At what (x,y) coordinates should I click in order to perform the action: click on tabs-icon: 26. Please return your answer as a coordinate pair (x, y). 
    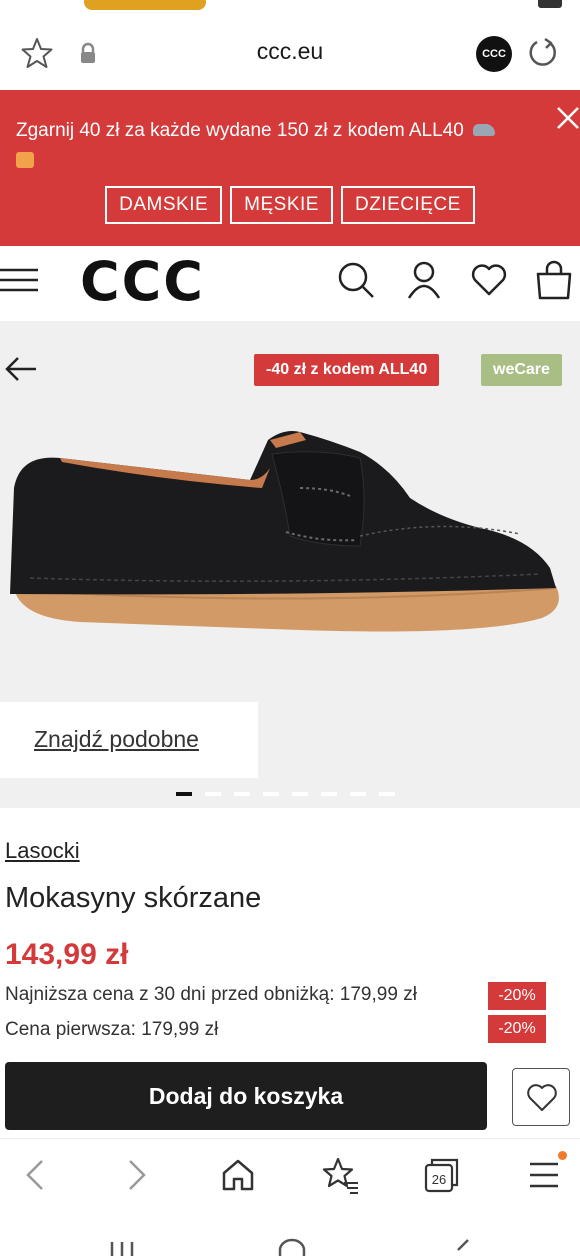
    Looking at the image, I should click on (442, 1175).